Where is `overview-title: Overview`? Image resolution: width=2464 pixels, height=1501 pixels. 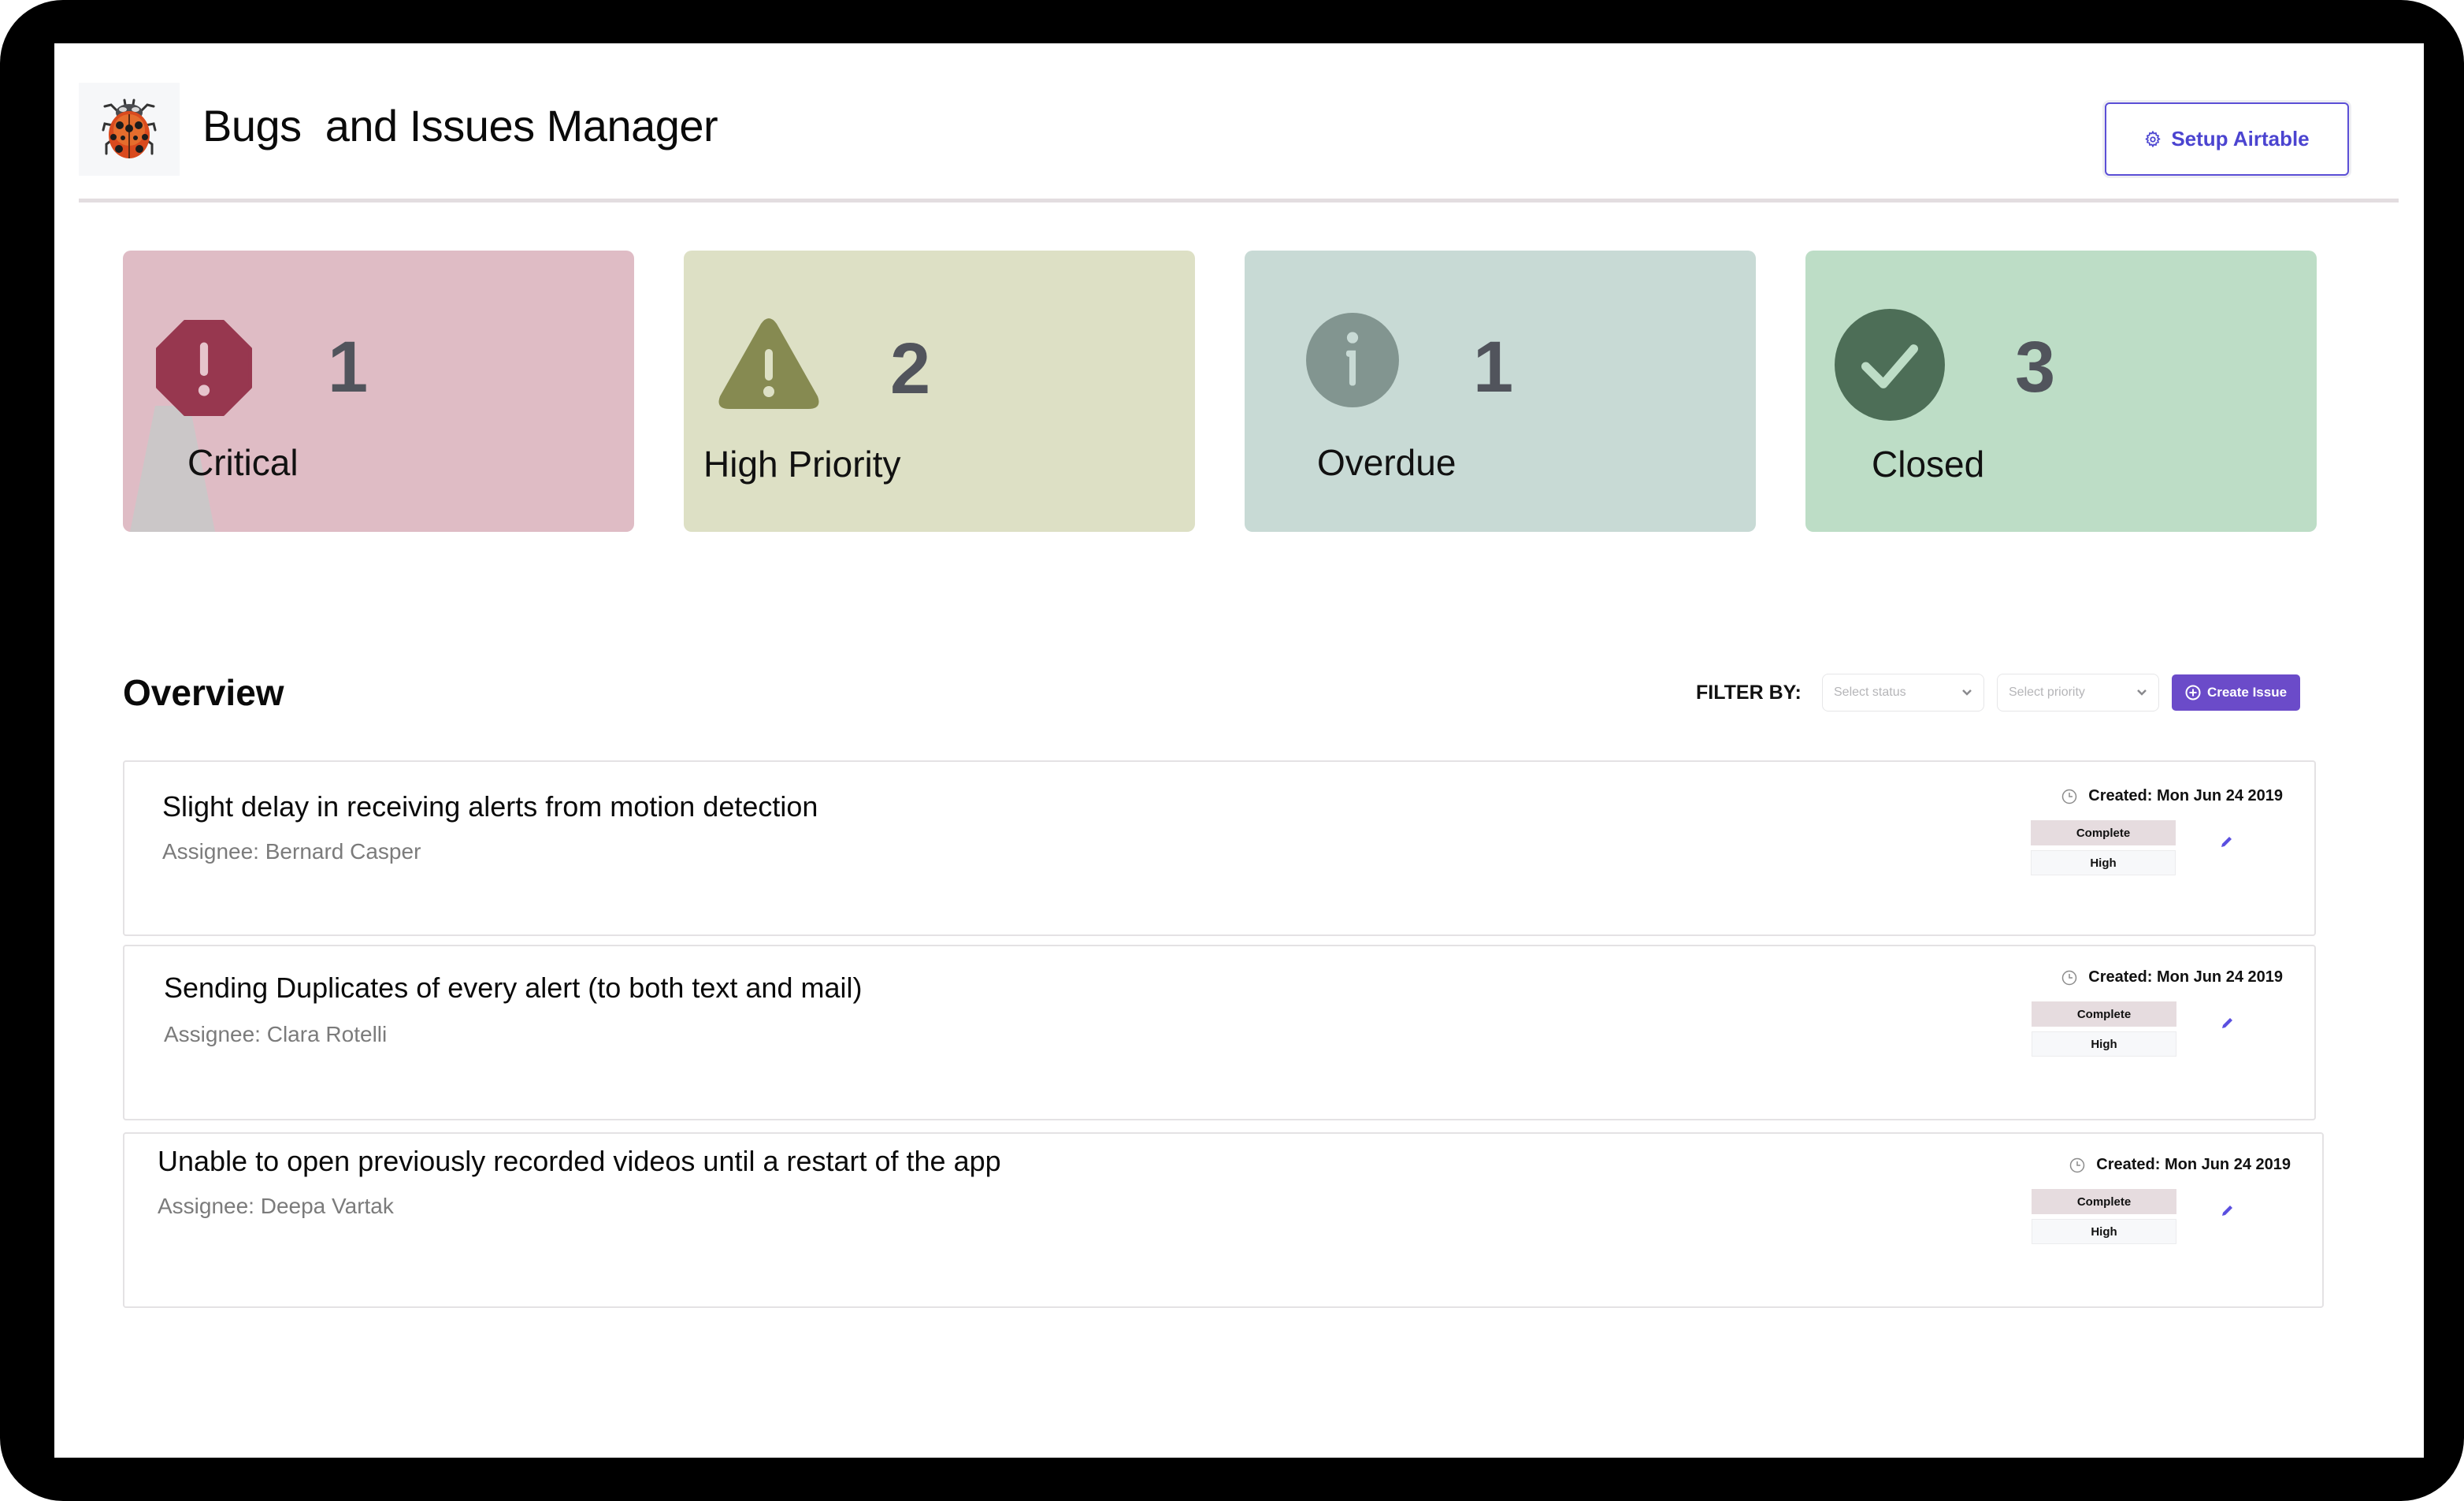
overview-title: Overview is located at coordinates (203, 692).